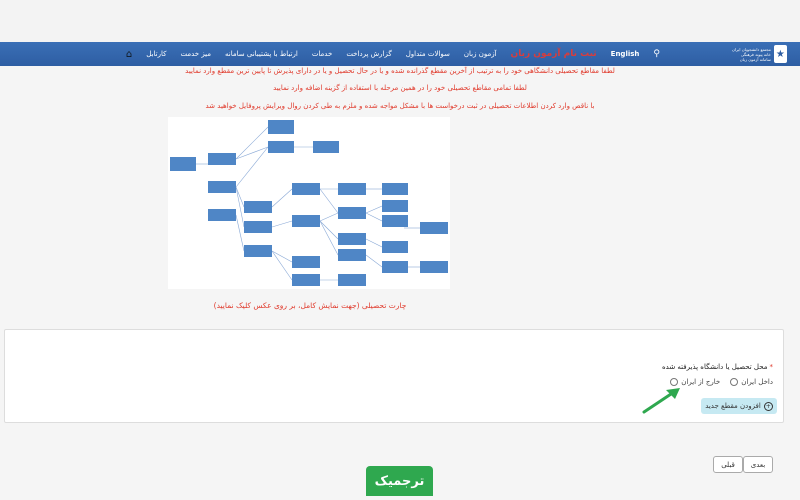 The height and width of the screenshot is (500, 800). Describe the element at coordinates (771, 367) in the screenshot. I see `required-mark: *` at that location.